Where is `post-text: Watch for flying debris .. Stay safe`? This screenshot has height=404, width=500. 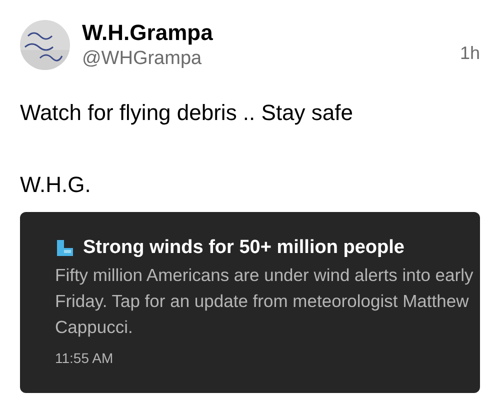
post-text: Watch for flying debris .. Stay safe is located at coordinates (187, 113).